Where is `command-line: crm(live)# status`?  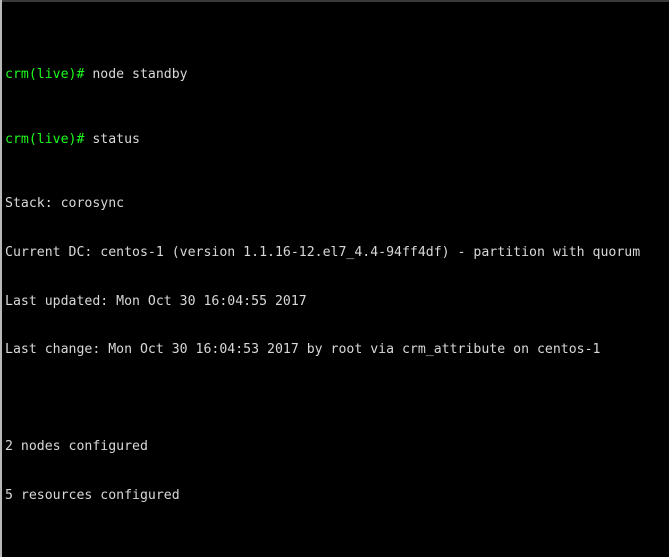
command-line: crm(live)# status is located at coordinates (337, 140).